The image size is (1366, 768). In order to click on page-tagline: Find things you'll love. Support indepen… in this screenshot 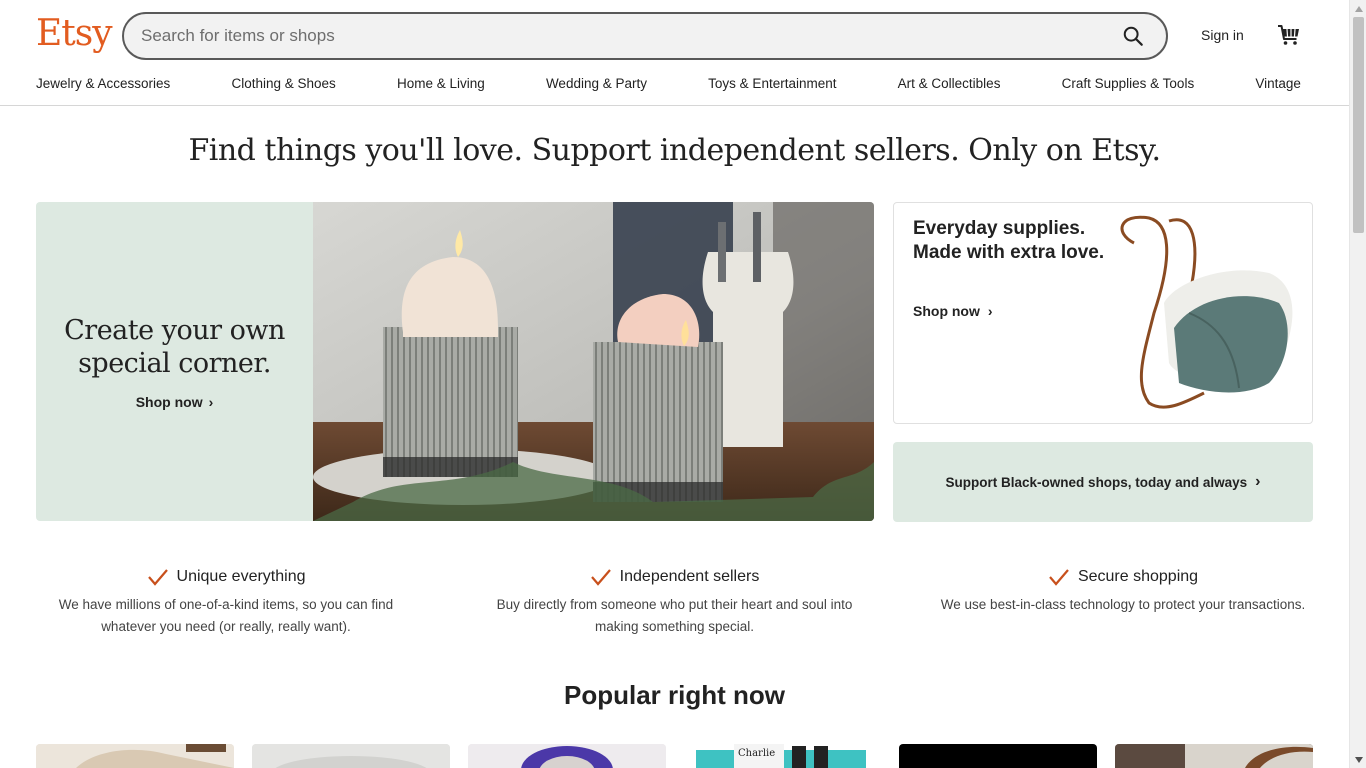, I will do `click(674, 150)`.